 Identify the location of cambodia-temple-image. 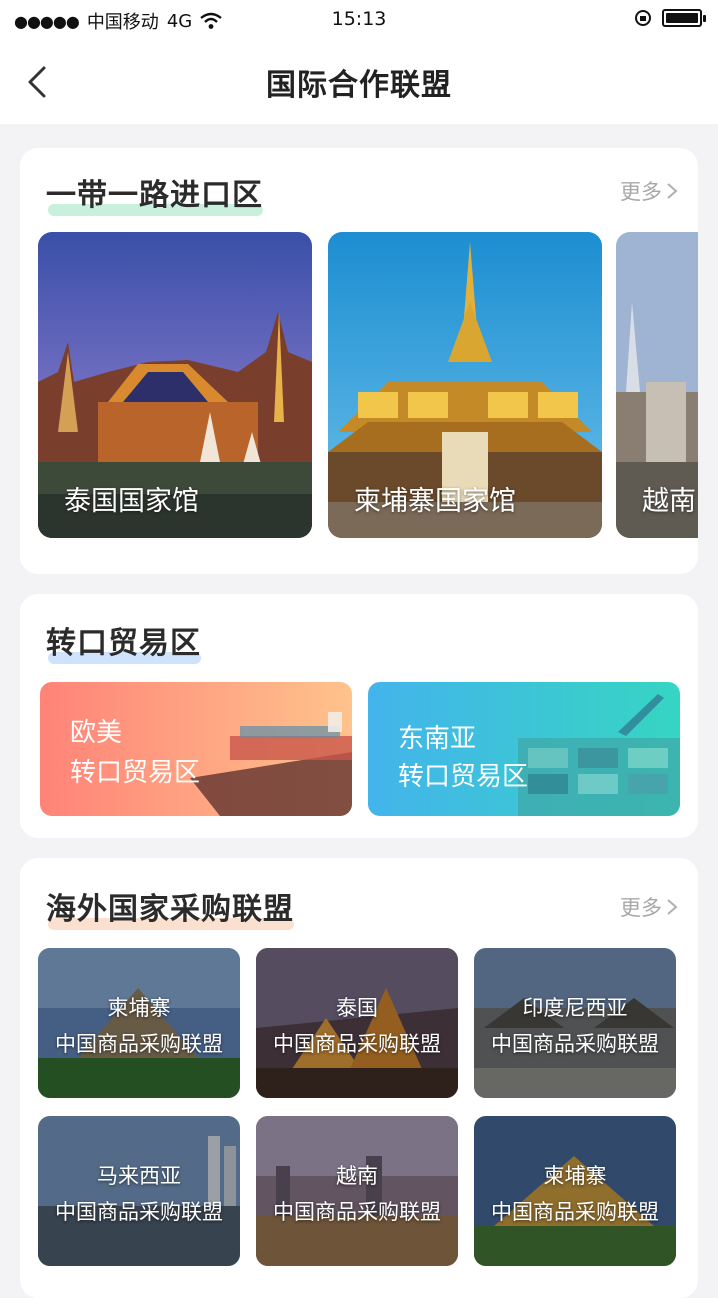
(139, 1023).